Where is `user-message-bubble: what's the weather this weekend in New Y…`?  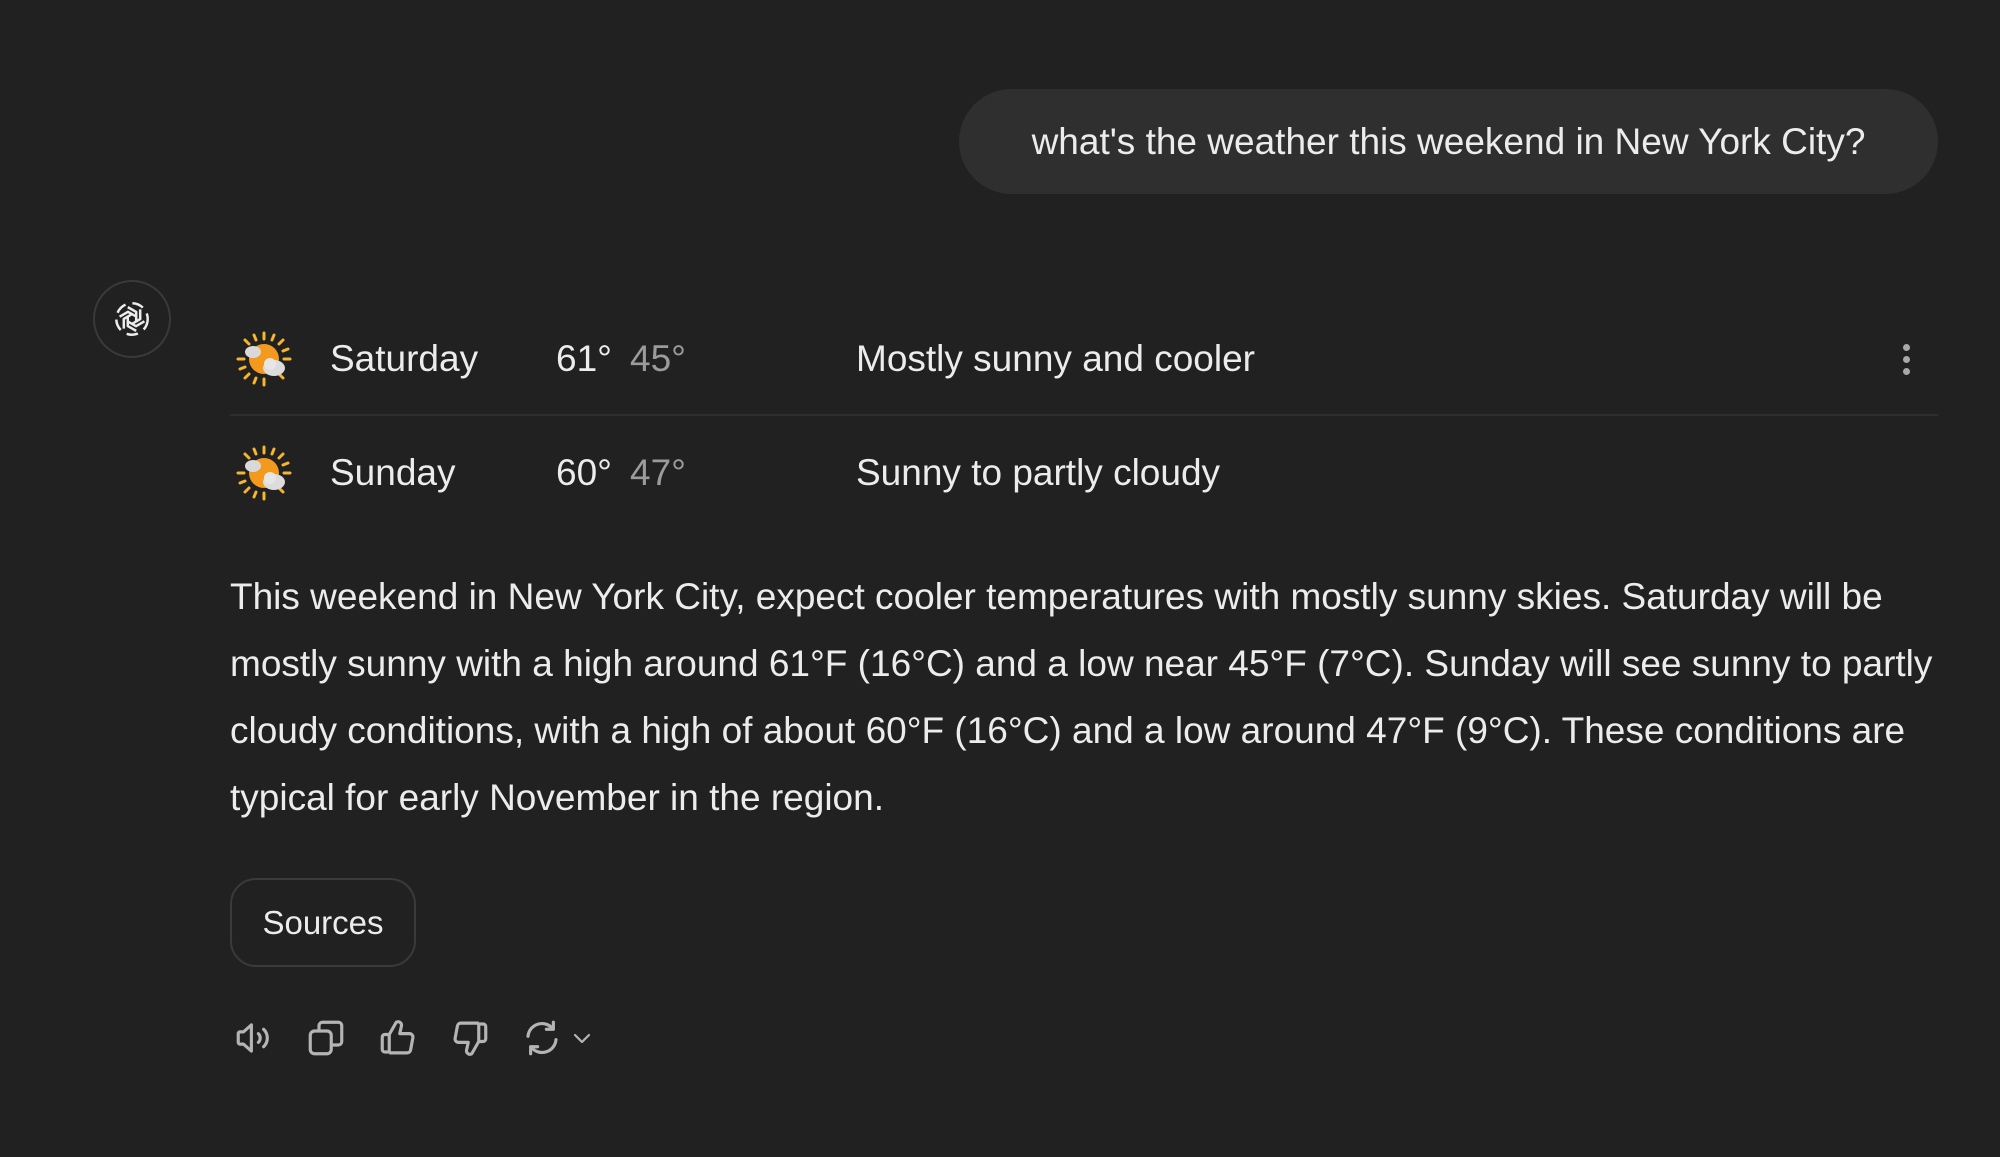 user-message-bubble: what's the weather this weekend in New Y… is located at coordinates (1448, 141).